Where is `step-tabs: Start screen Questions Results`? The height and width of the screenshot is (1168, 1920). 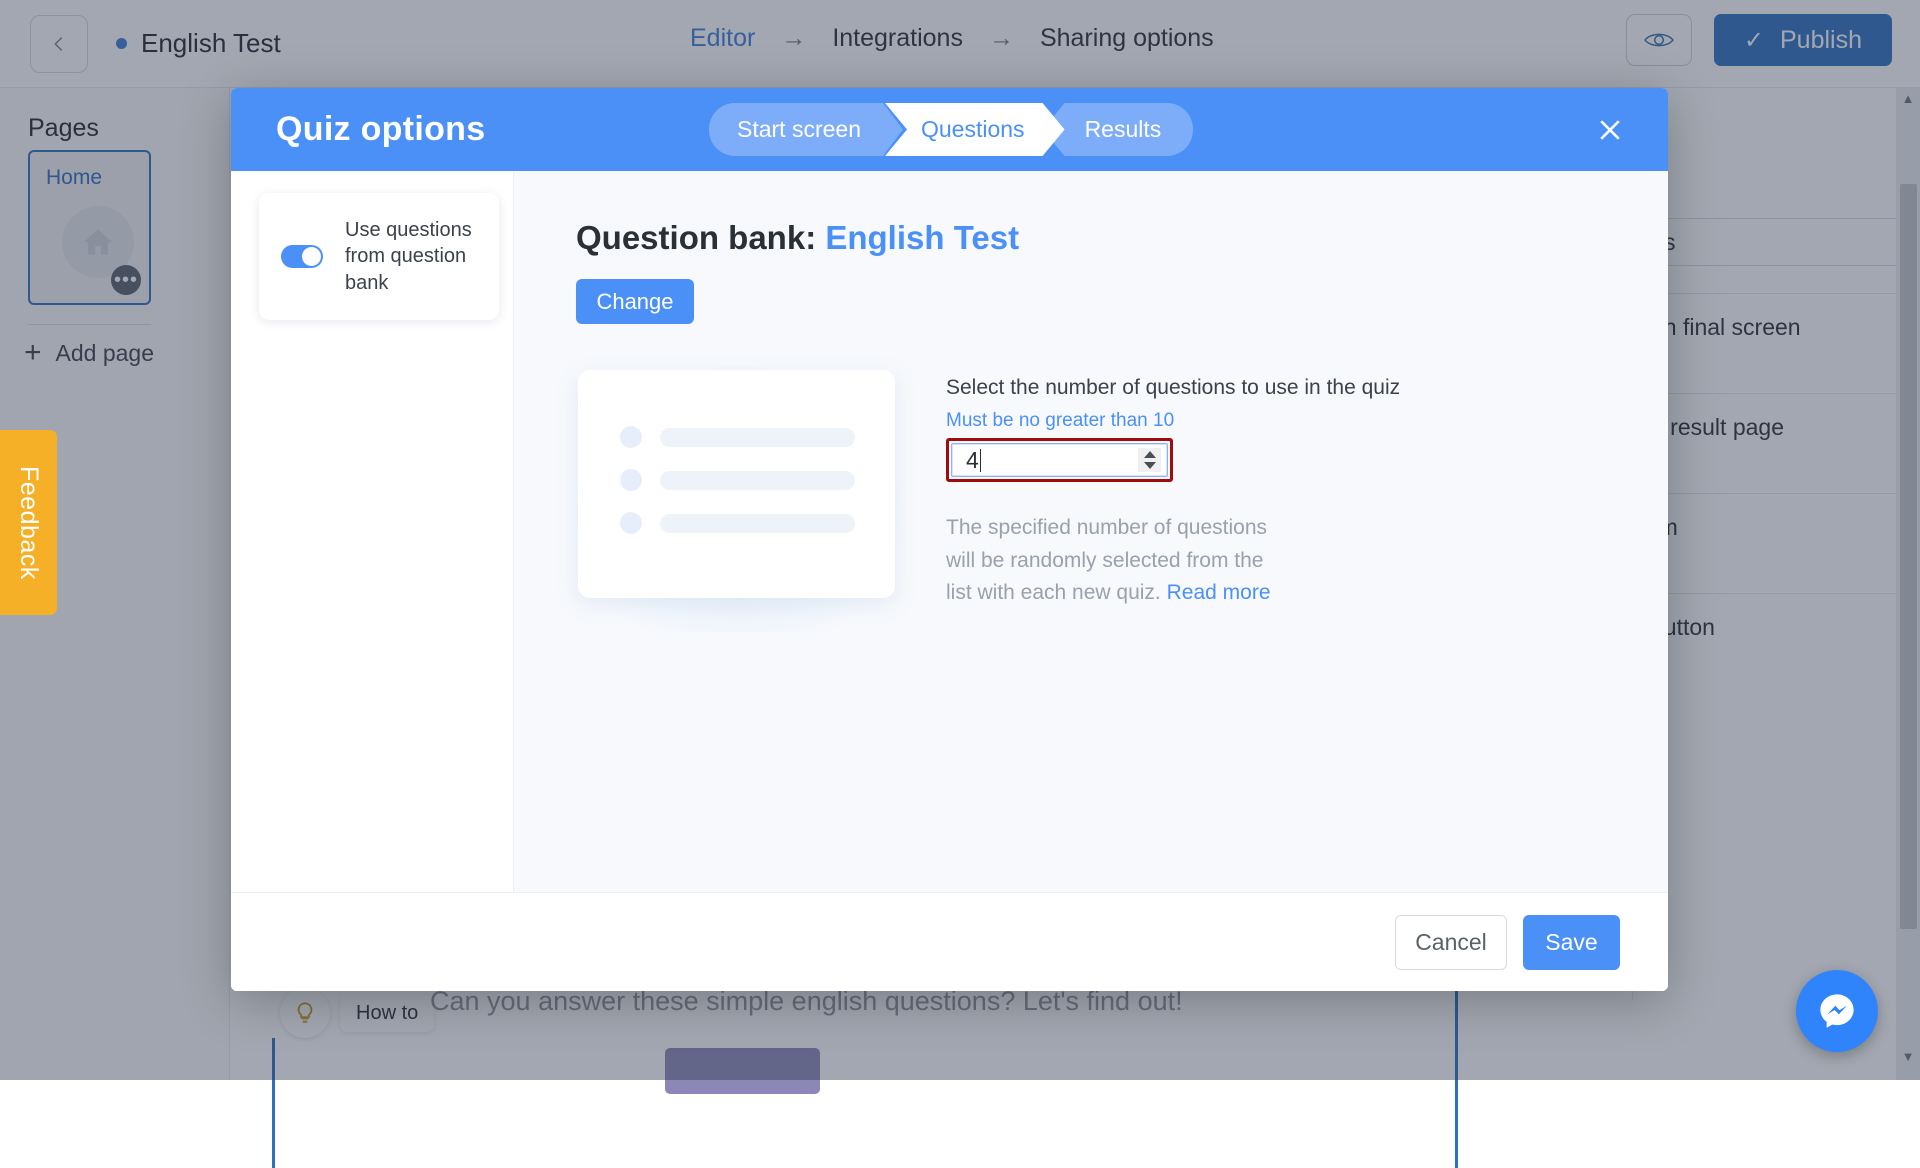
step-tabs: Start screen Questions Results is located at coordinates (951, 129).